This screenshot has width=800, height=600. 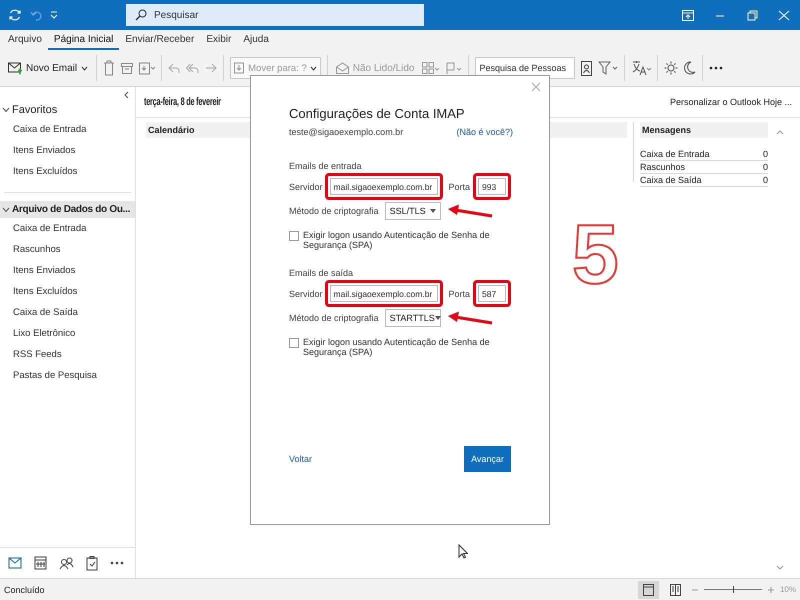 What do you see at coordinates (67, 354) in the screenshot?
I see `folder-item: RSS Feeds` at bounding box center [67, 354].